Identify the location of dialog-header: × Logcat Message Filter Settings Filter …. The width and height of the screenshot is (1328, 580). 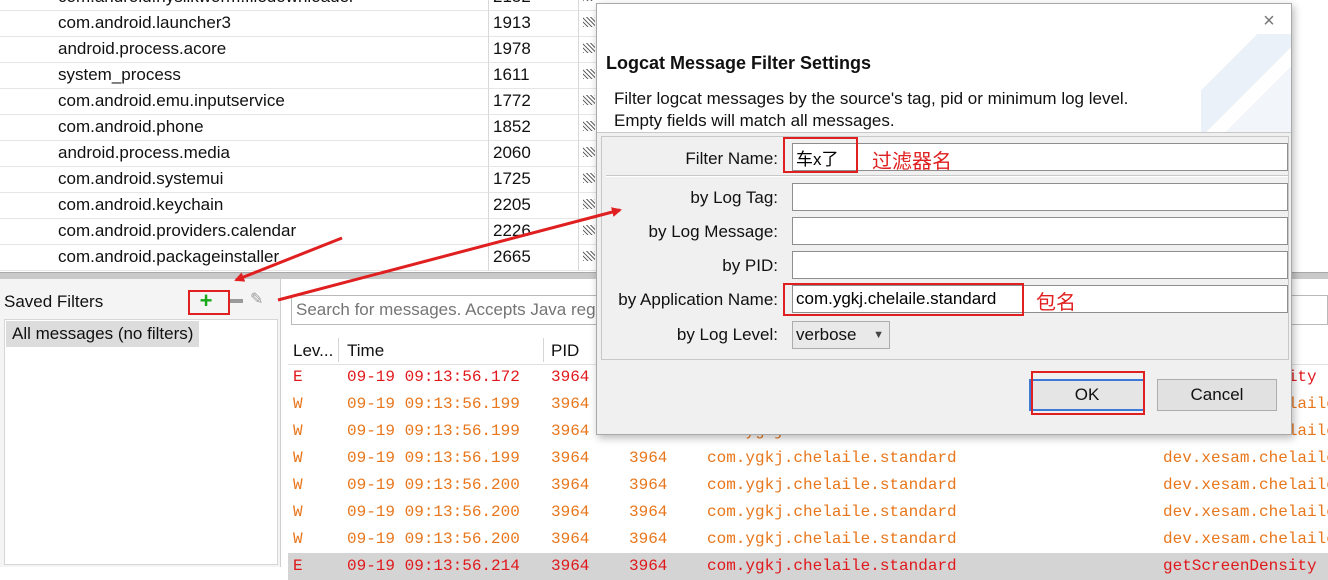
(944, 68).